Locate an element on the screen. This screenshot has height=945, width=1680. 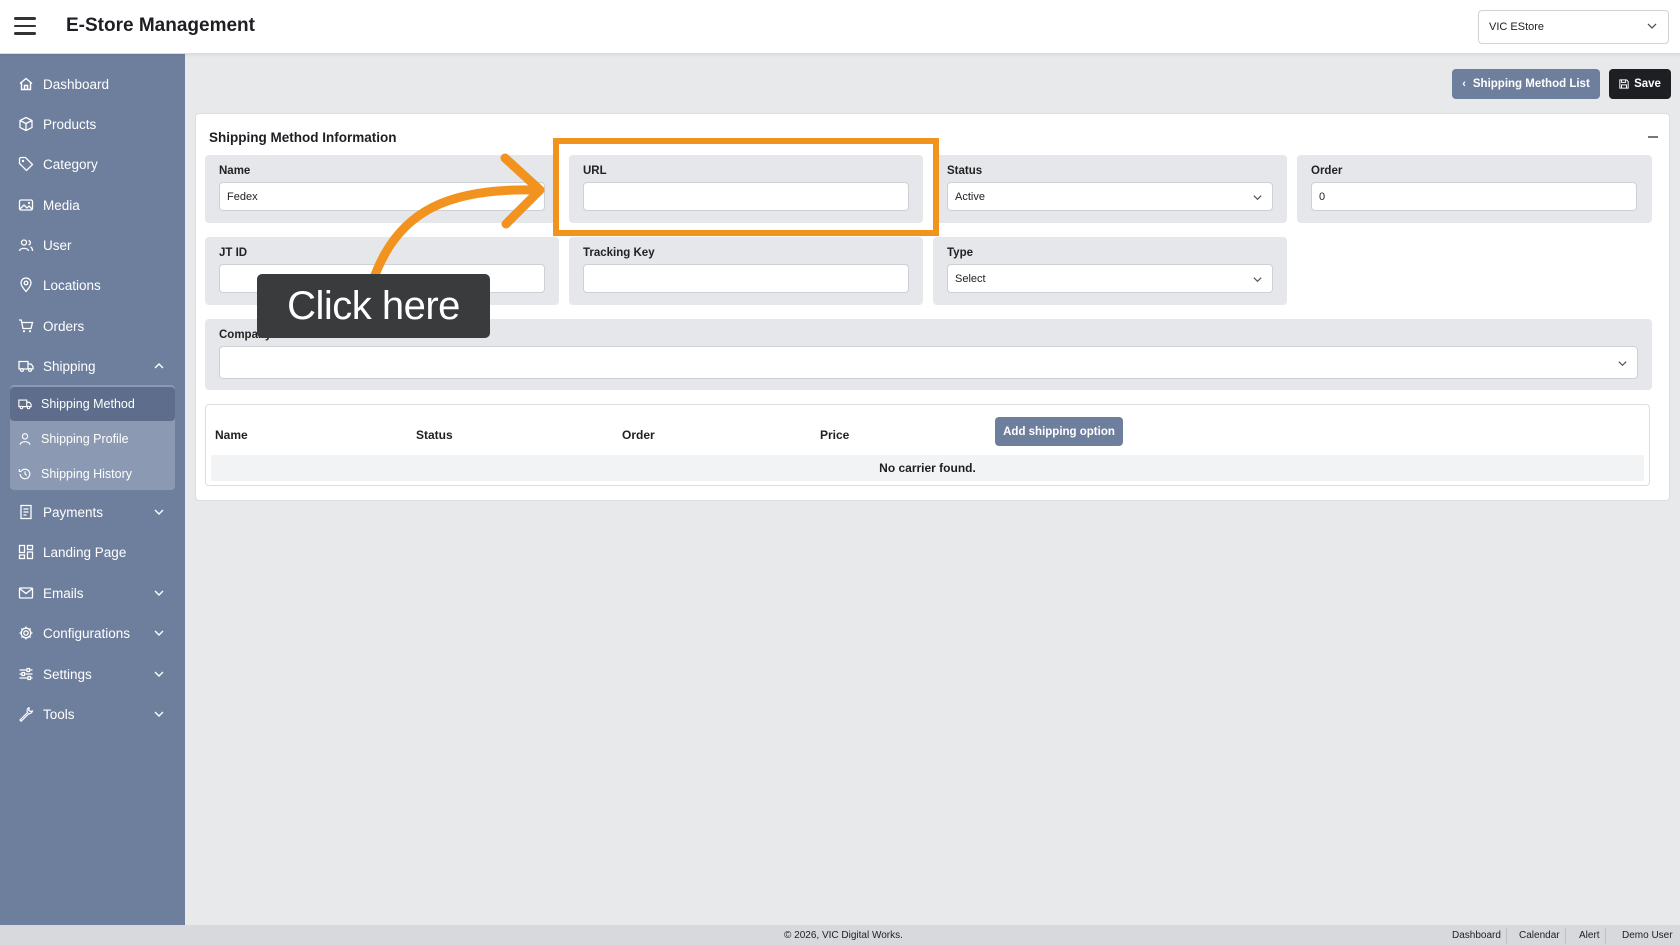
sidebar-item-label: Shipping Profile is located at coordinates (85, 439).